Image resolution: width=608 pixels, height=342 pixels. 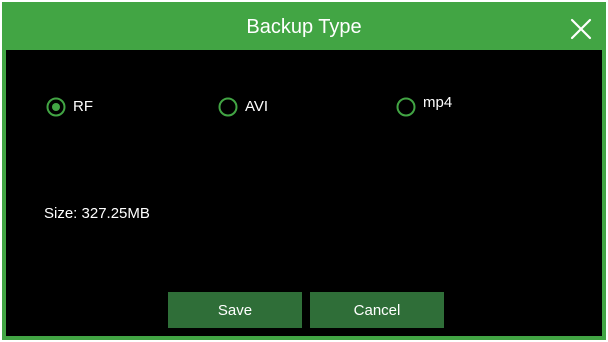 I want to click on dialog-title: Backup Type, so click(x=304, y=27).